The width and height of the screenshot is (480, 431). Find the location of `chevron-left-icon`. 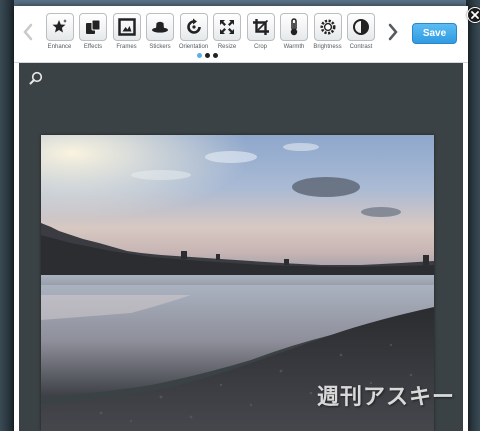

chevron-left-icon is located at coordinates (28, 32).